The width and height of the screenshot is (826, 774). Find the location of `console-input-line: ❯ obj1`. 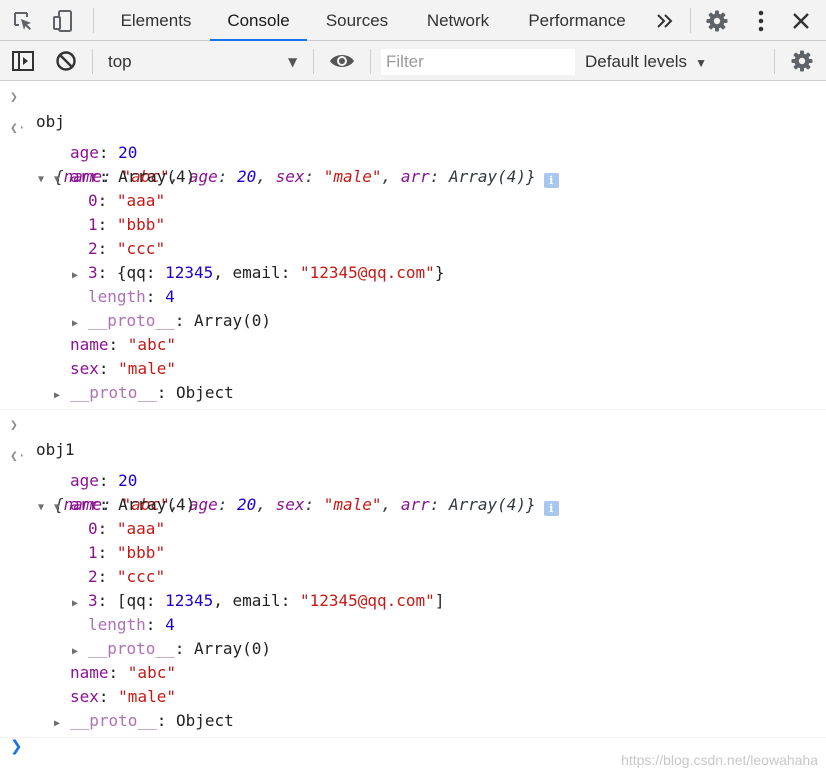

console-input-line: ❯ obj1 is located at coordinates (413, 436).